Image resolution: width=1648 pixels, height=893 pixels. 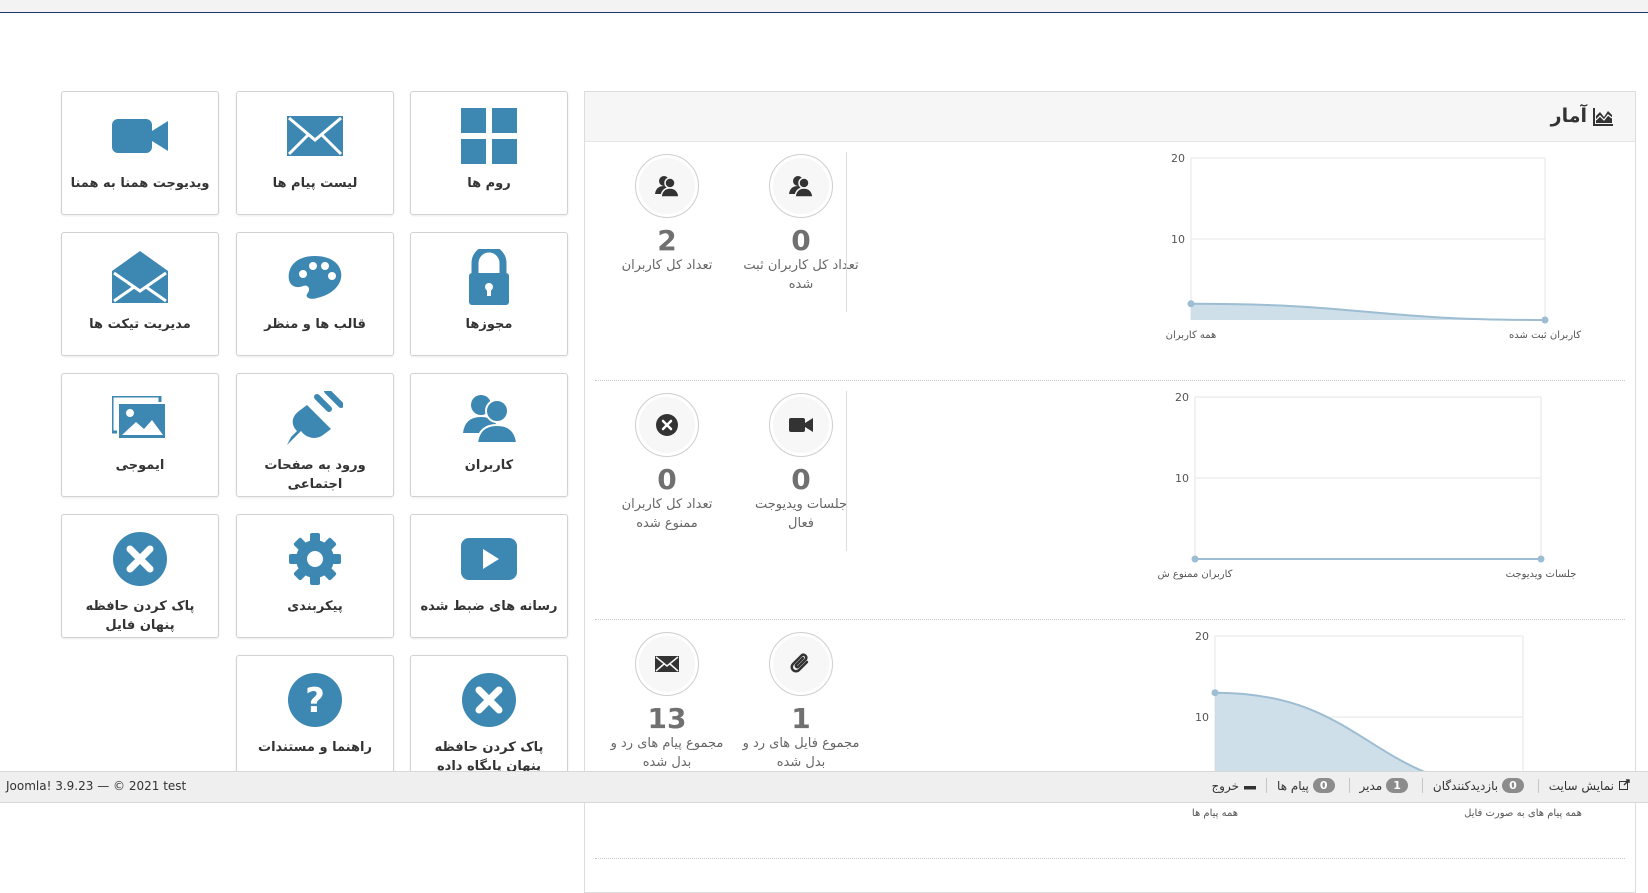 I want to click on tile-themes: قالب ها و منظر, so click(x=315, y=294).